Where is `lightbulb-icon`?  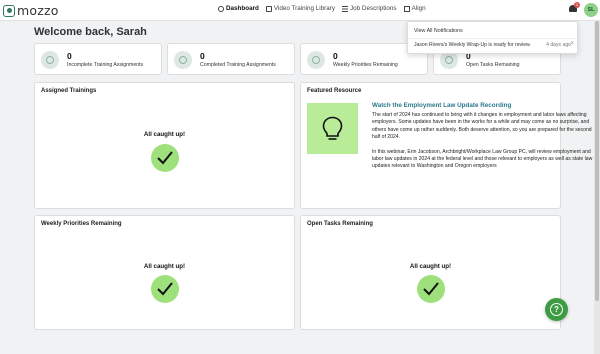 lightbulb-icon is located at coordinates (332, 128).